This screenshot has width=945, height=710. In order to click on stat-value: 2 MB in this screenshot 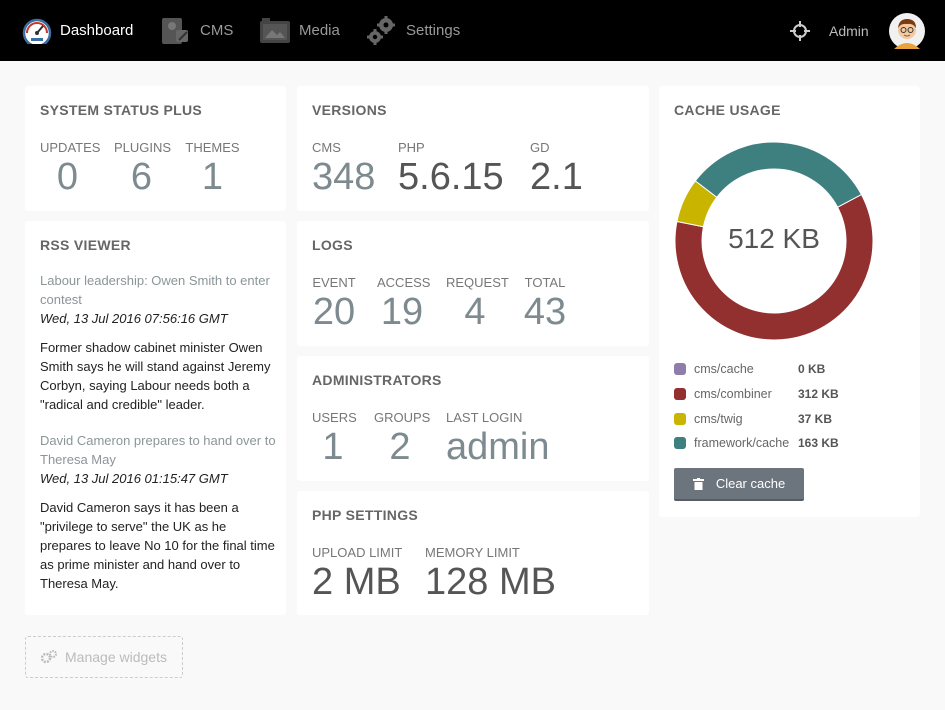, I will do `click(356, 582)`.